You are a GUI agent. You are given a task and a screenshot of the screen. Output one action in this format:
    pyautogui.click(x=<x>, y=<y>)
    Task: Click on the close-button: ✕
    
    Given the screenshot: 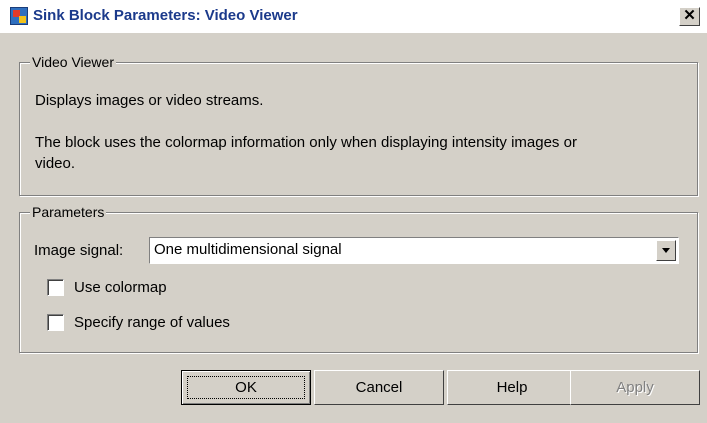 What is the action you would take?
    pyautogui.click(x=689, y=16)
    